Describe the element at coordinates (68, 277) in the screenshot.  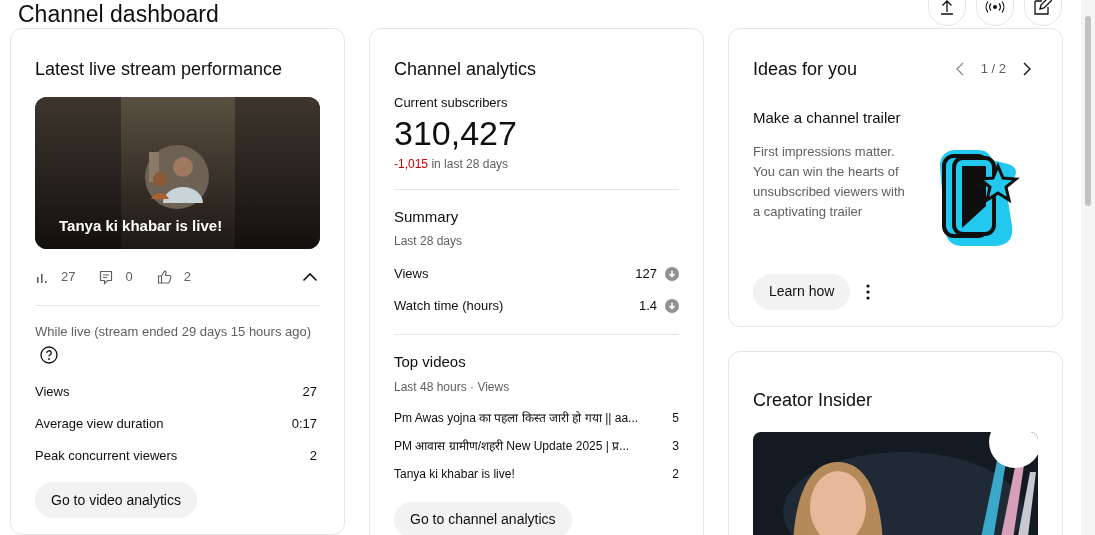
I see `stat-count: 27` at that location.